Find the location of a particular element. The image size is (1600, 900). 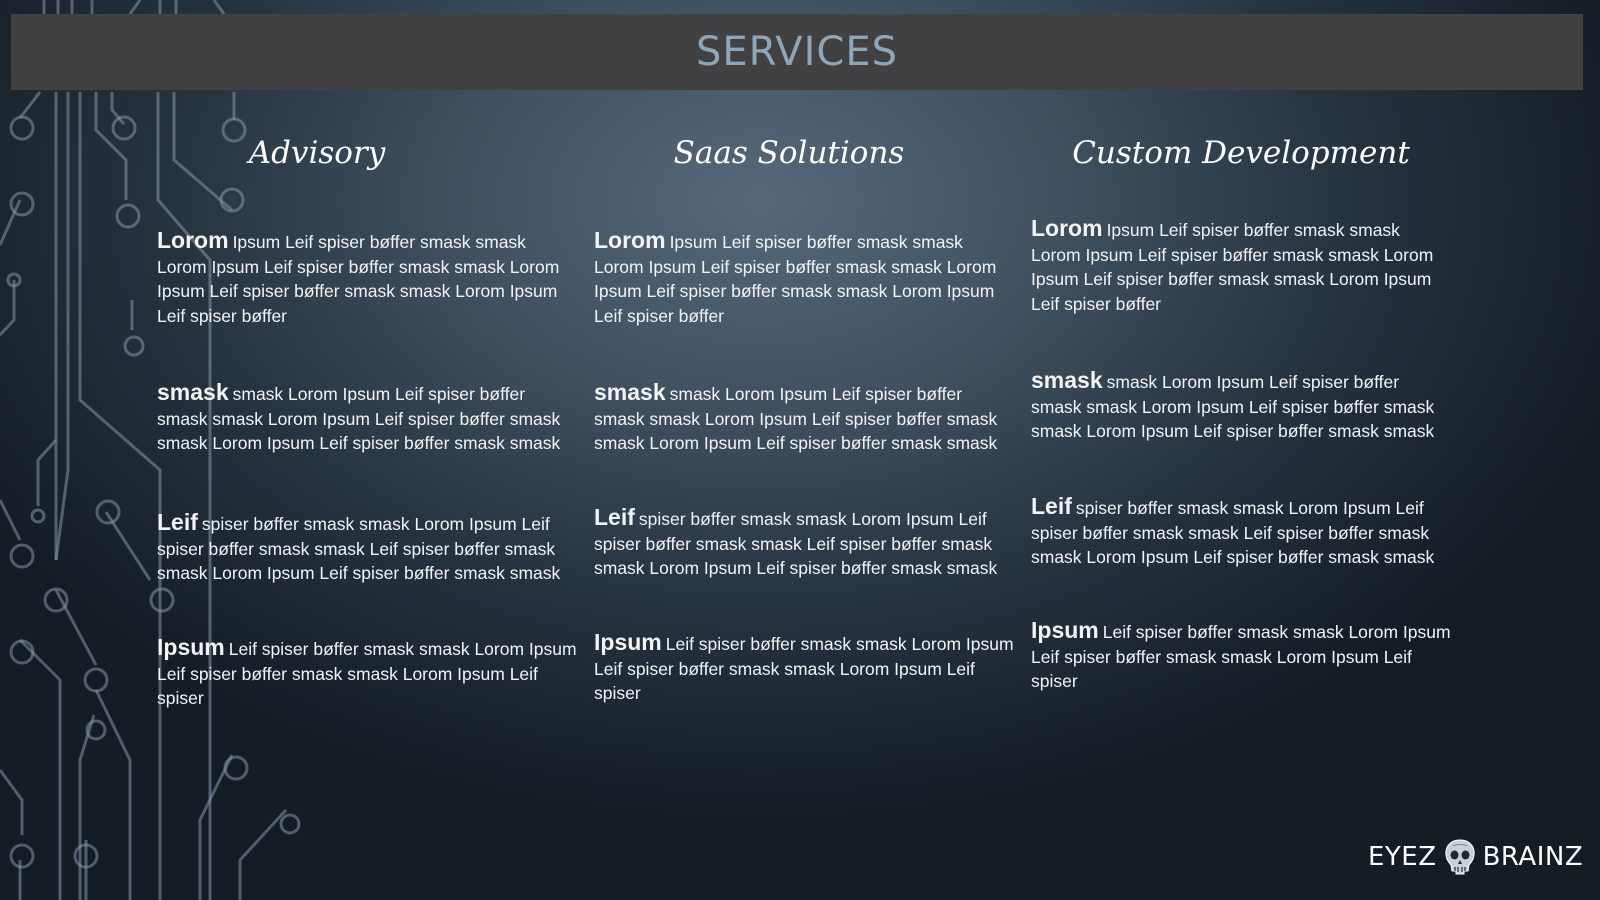

skull-icon is located at coordinates (1459, 857).